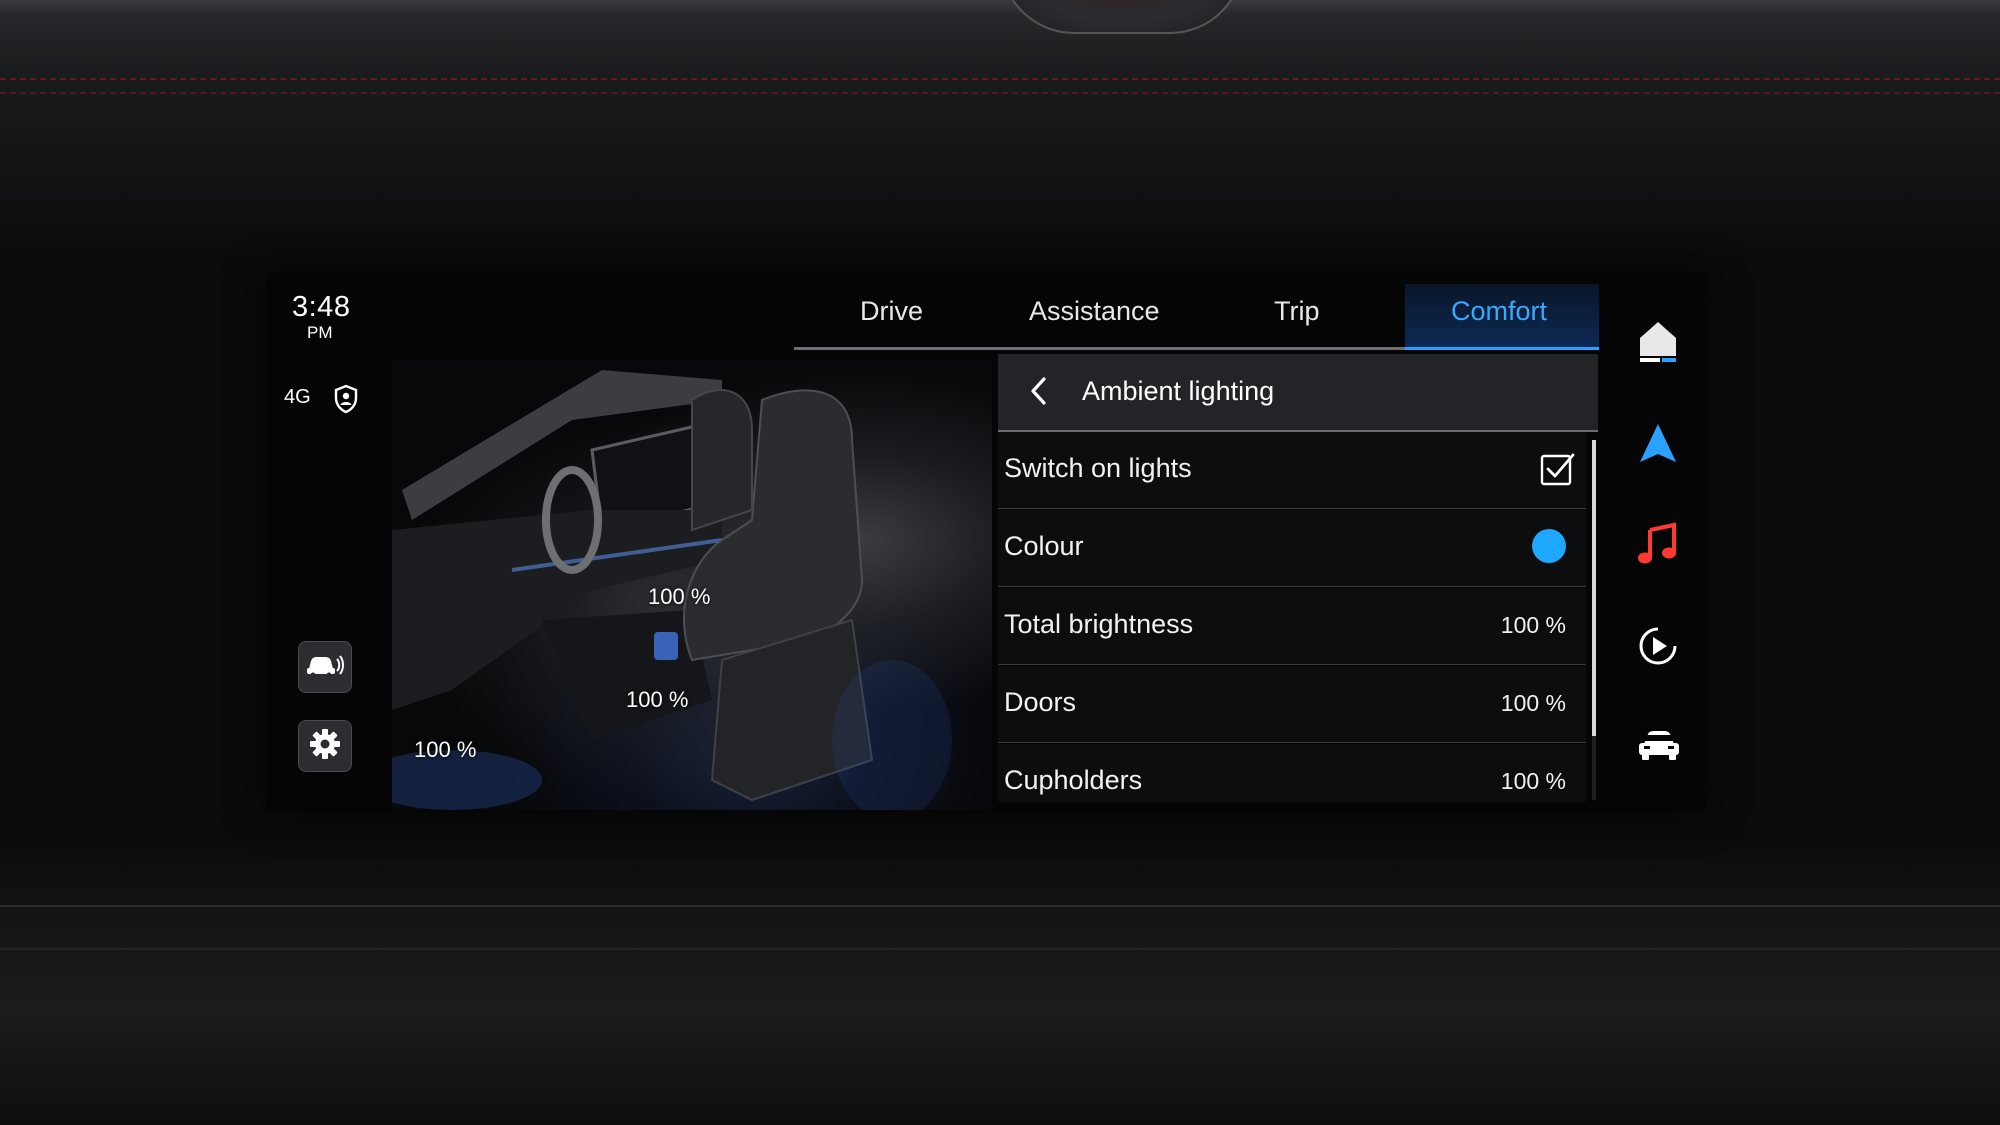 Image resolution: width=2000 pixels, height=1125 pixels. Describe the element at coordinates (321, 307) in the screenshot. I see `clock-time: 3:48` at that location.